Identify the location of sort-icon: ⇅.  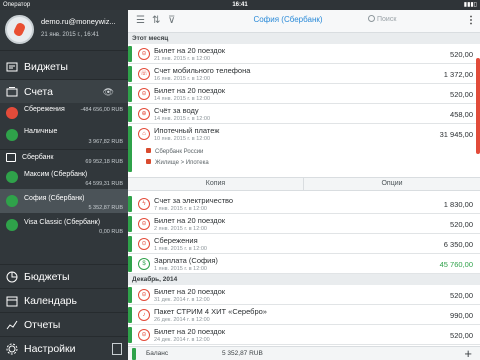
(156, 20).